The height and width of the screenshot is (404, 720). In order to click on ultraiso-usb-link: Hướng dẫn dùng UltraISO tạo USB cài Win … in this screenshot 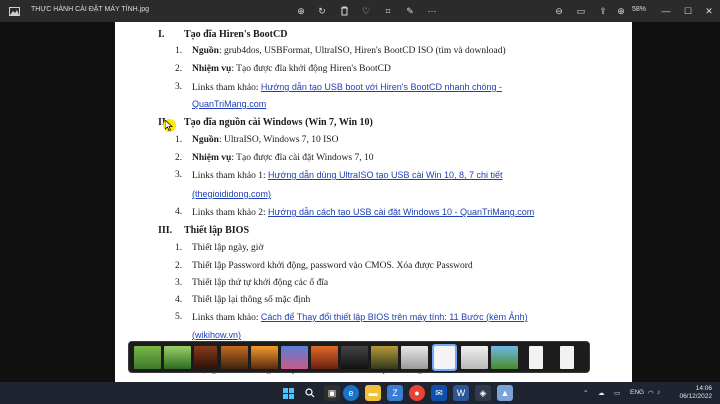, I will do `click(385, 175)`.